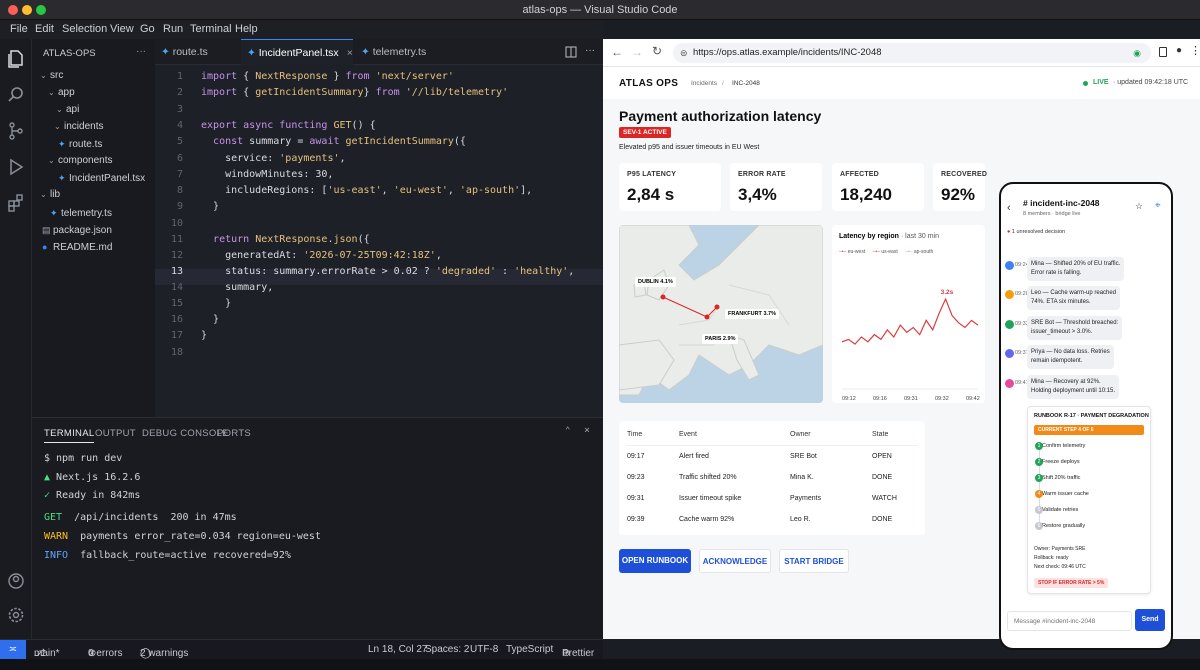 This screenshot has height=670, width=1200. What do you see at coordinates (617, 52) in the screenshot?
I see `back-arrow-icon: ←` at bounding box center [617, 52].